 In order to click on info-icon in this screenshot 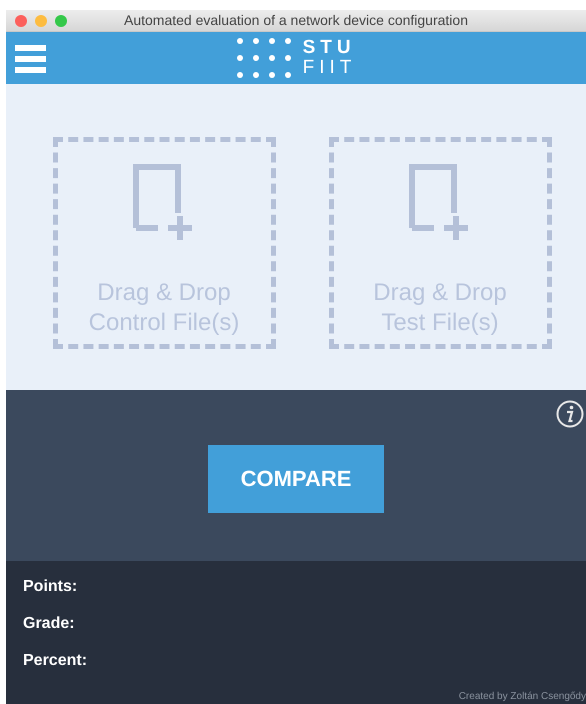, I will do `click(570, 414)`.